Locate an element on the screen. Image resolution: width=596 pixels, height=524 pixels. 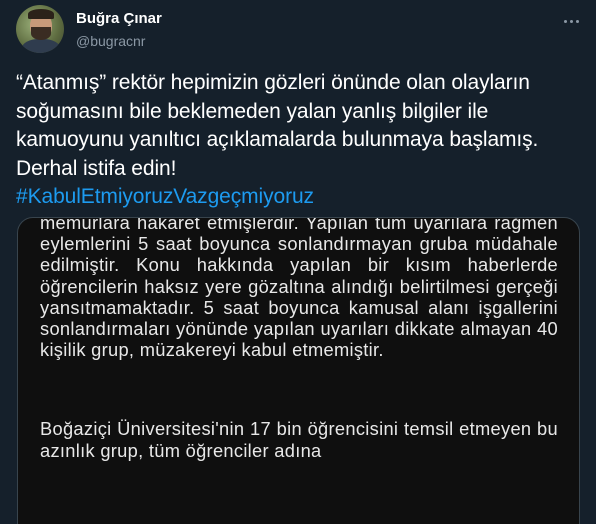
avatar-shirt is located at coordinates (41, 46).